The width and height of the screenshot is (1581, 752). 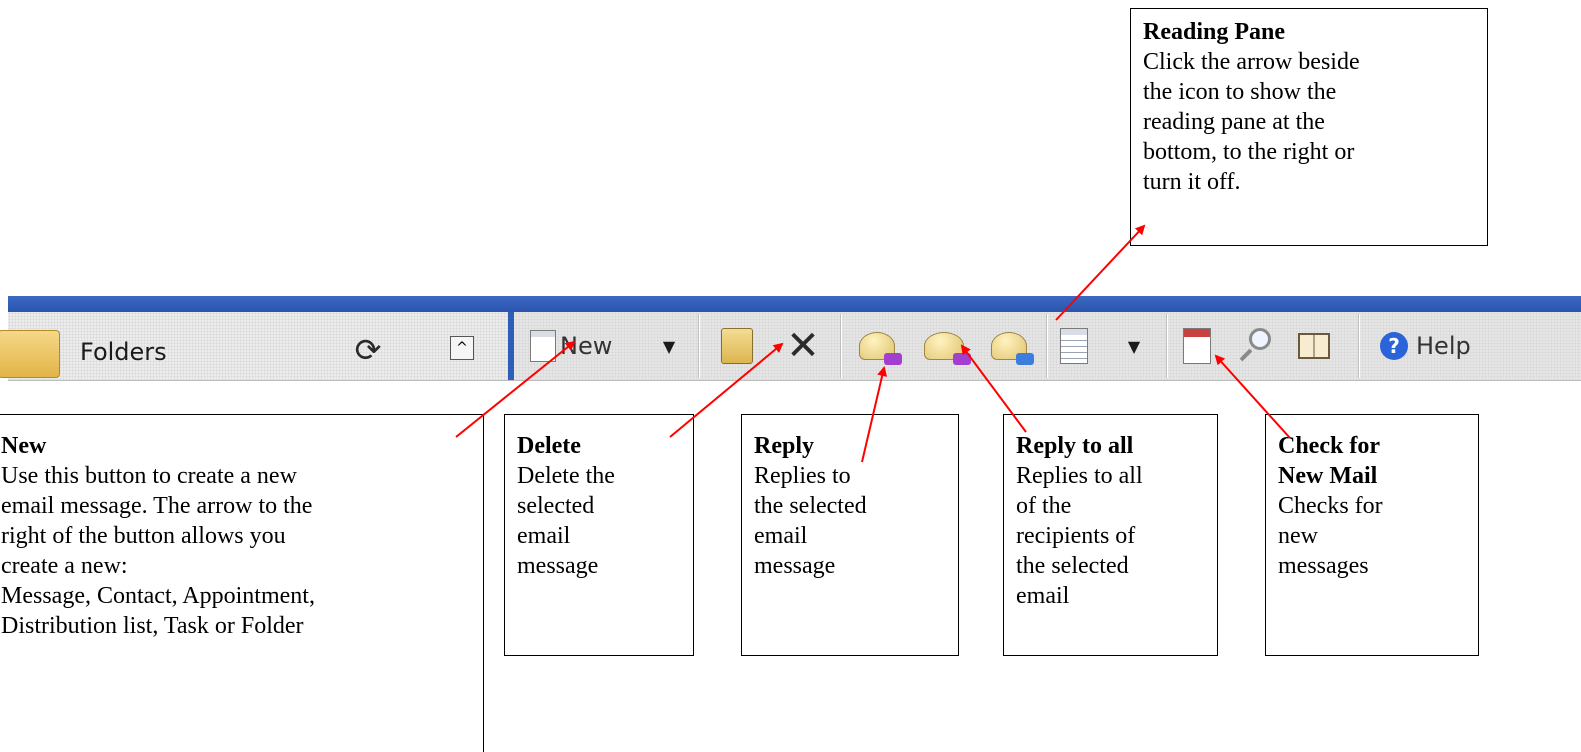 I want to click on reply-all-arrow, so click(x=993, y=388).